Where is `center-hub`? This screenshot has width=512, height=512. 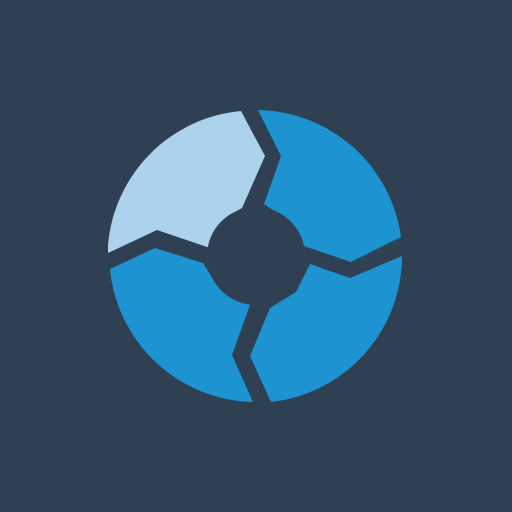
center-hub is located at coordinates (256, 256).